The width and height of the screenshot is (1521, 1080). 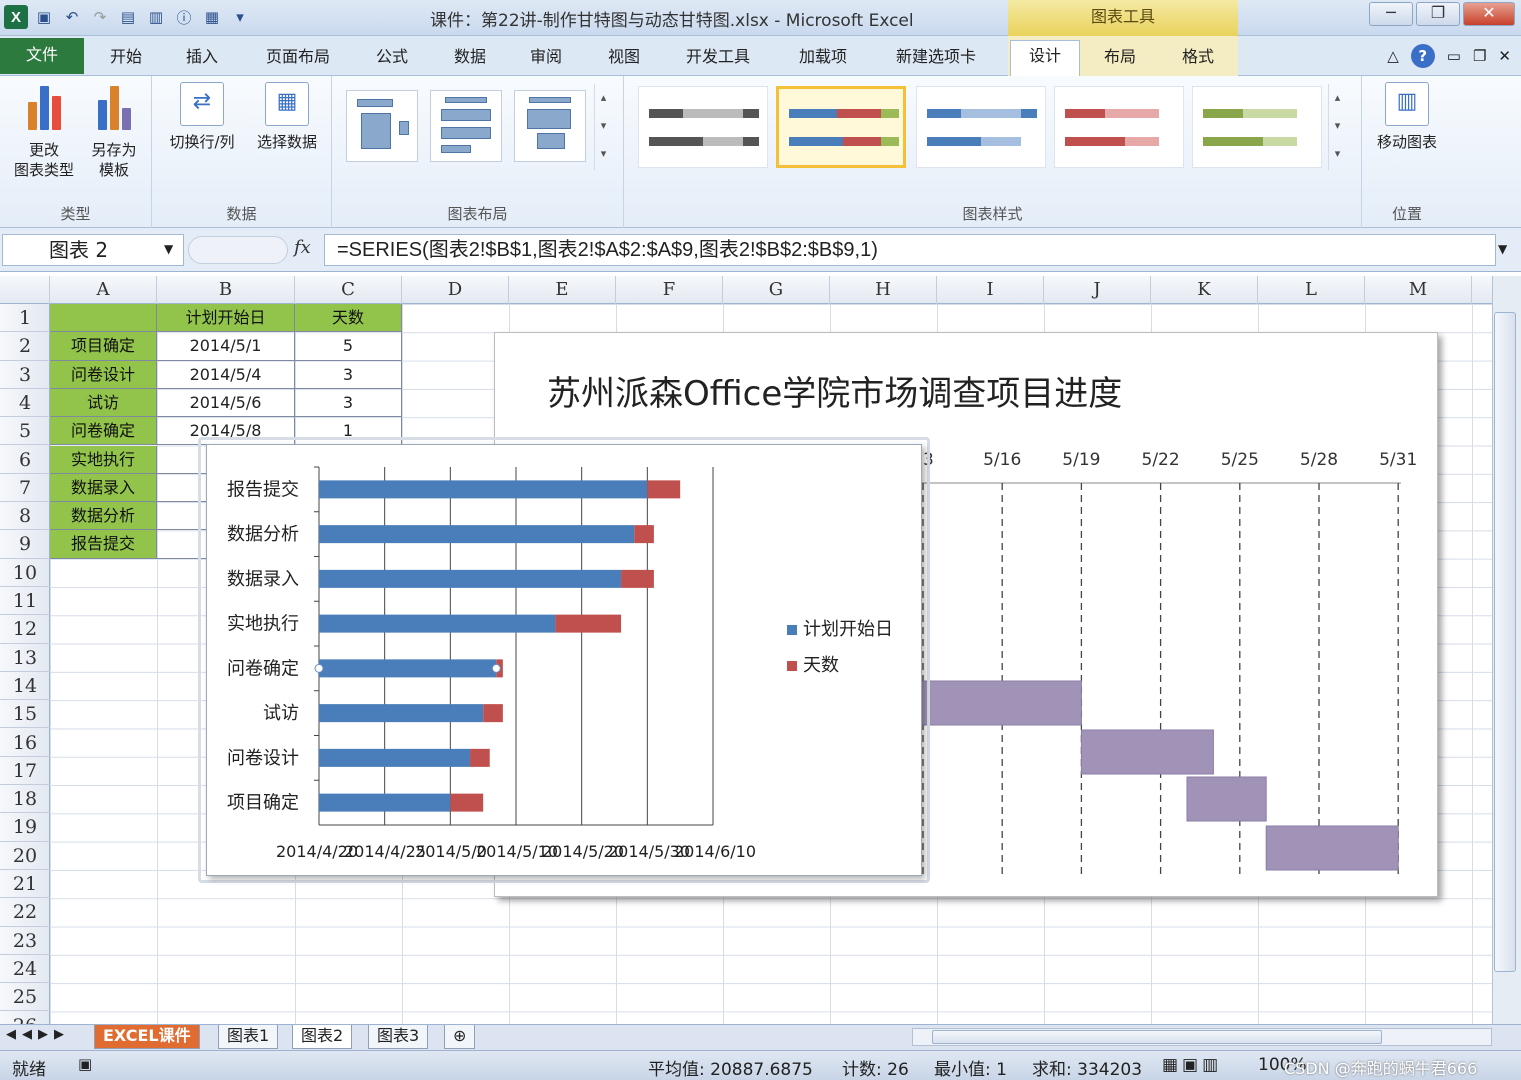 What do you see at coordinates (184, 17) in the screenshot?
I see `info-icon: ⓘ` at bounding box center [184, 17].